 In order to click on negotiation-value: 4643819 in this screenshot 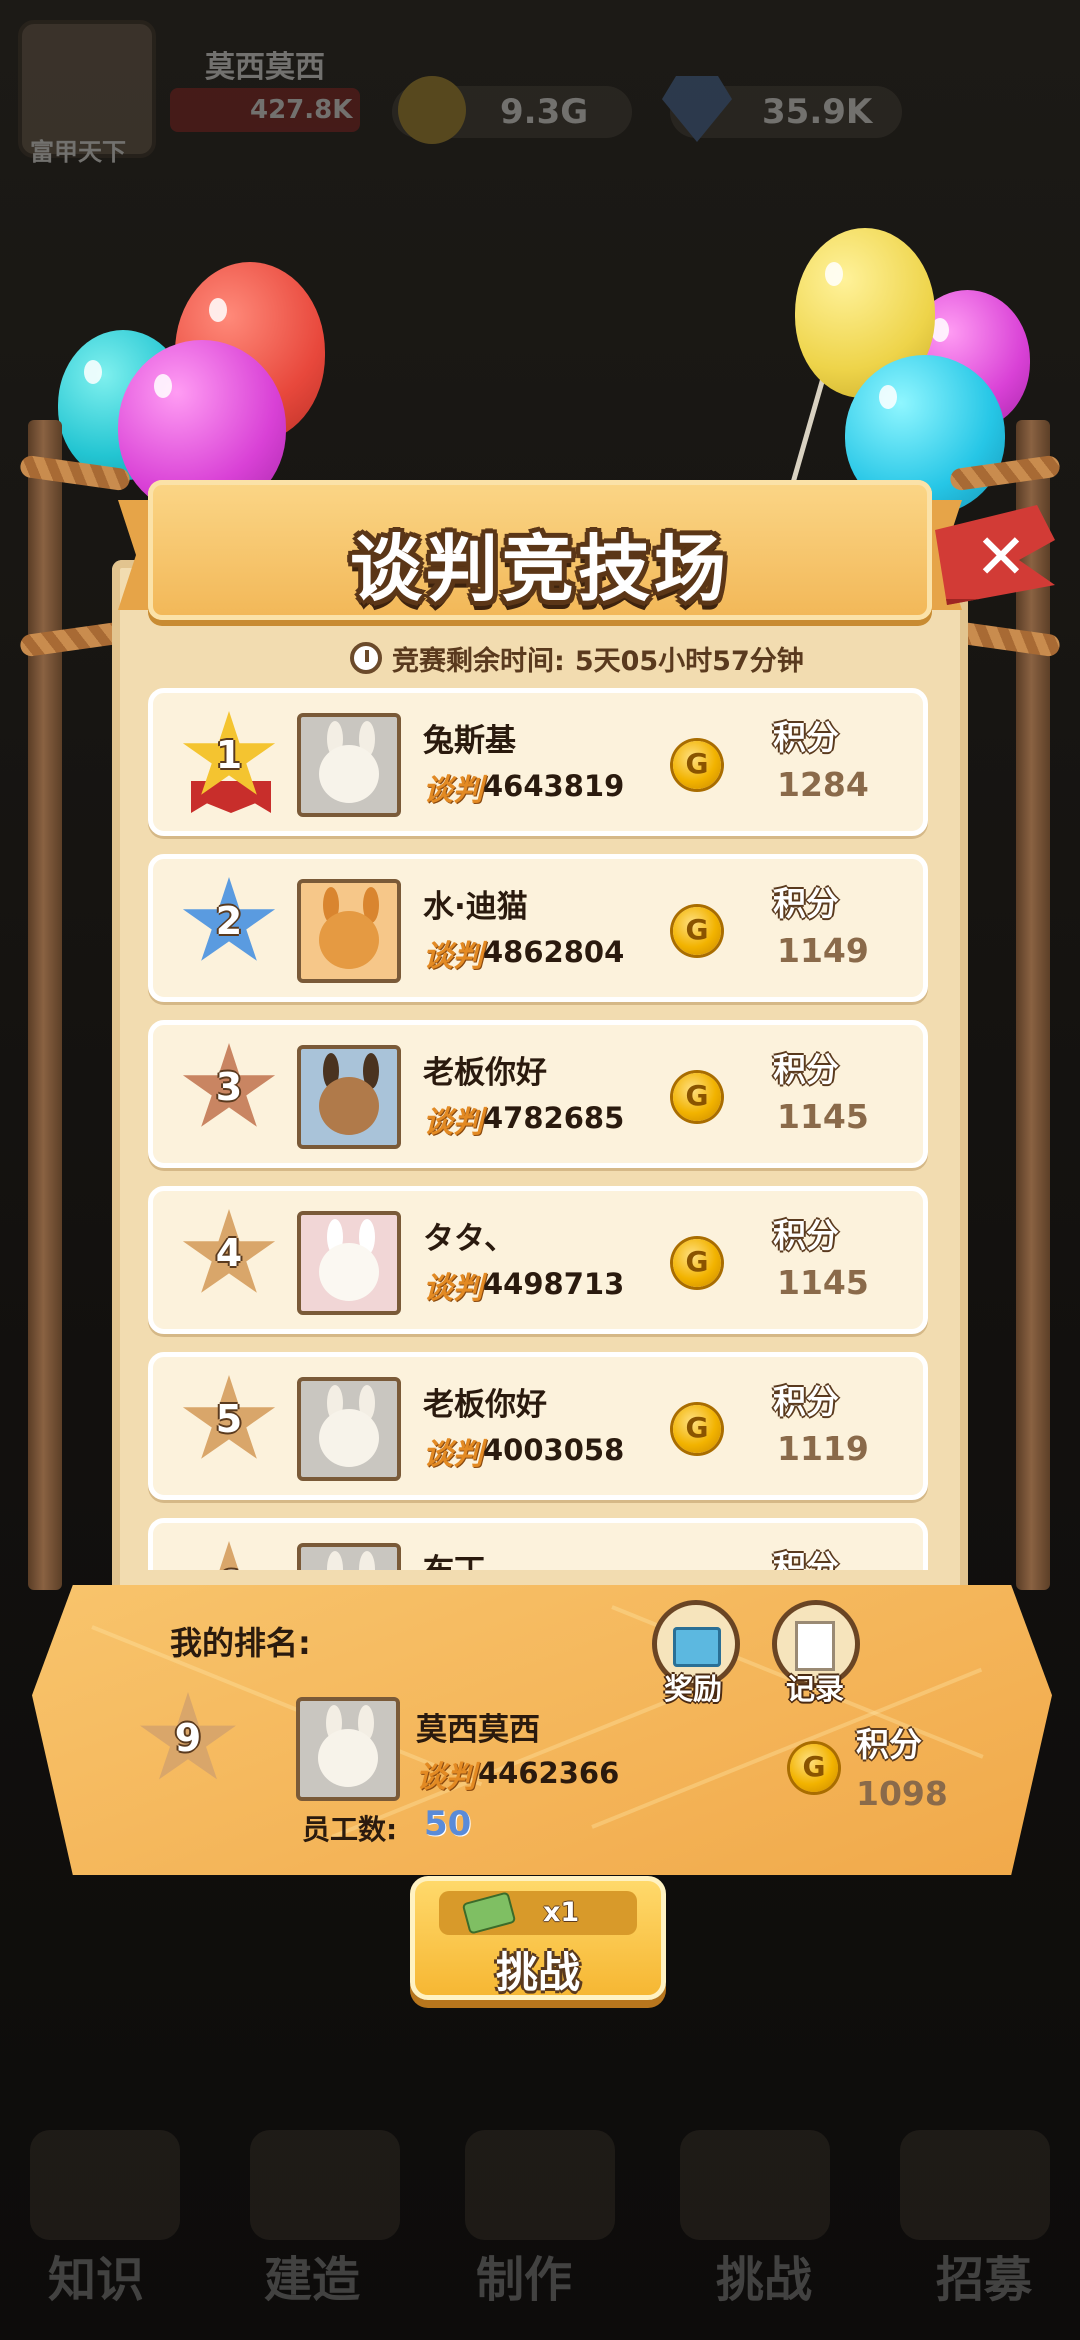, I will do `click(554, 786)`.